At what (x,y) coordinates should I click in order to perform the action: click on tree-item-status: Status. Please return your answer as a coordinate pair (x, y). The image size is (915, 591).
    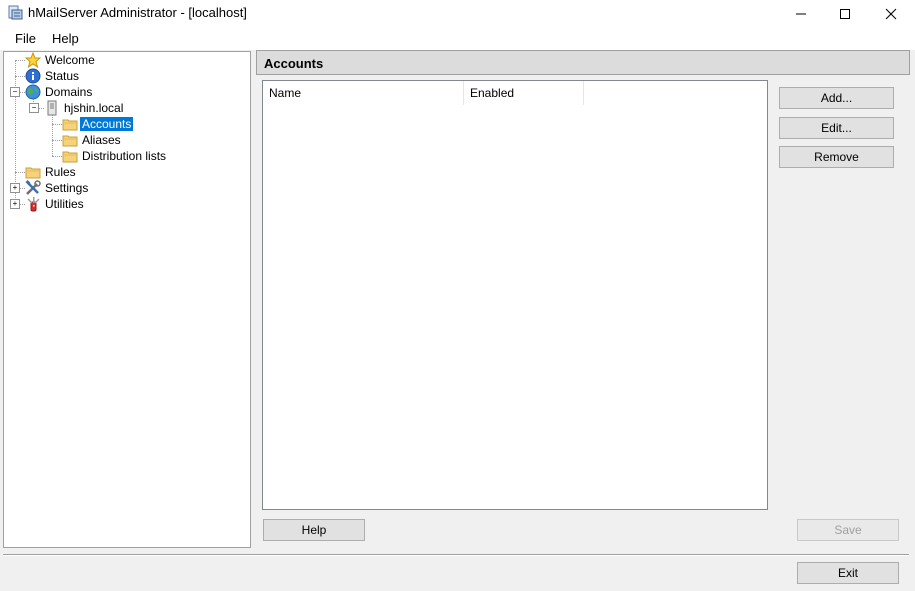
    Looking at the image, I should click on (53, 76).